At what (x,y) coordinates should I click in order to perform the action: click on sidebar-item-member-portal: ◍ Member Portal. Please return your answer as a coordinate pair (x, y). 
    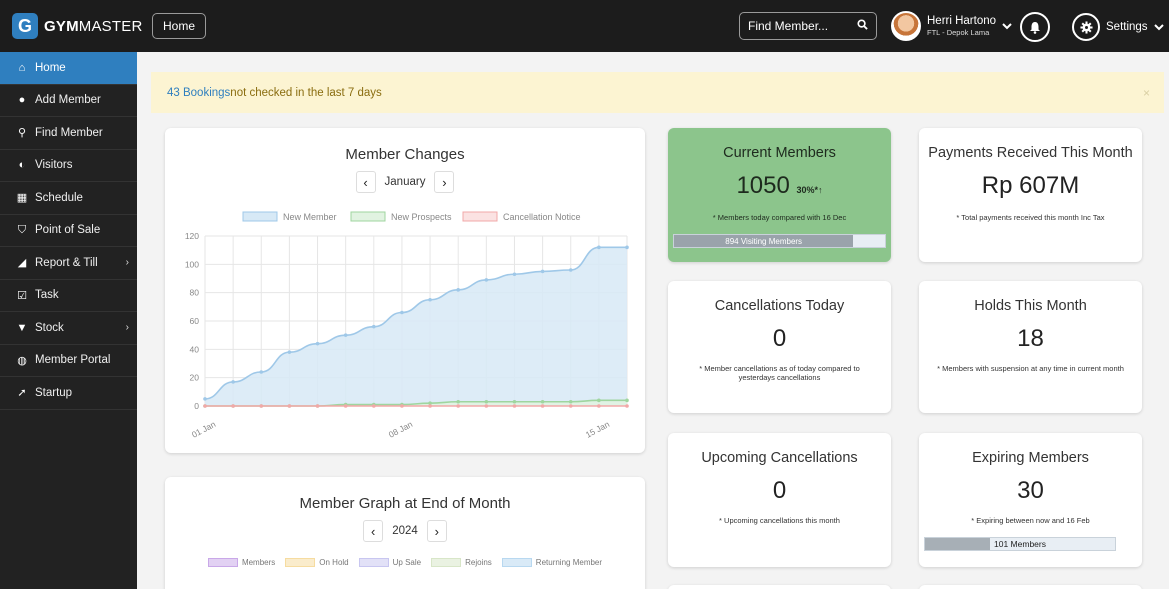
    Looking at the image, I should click on (68, 361).